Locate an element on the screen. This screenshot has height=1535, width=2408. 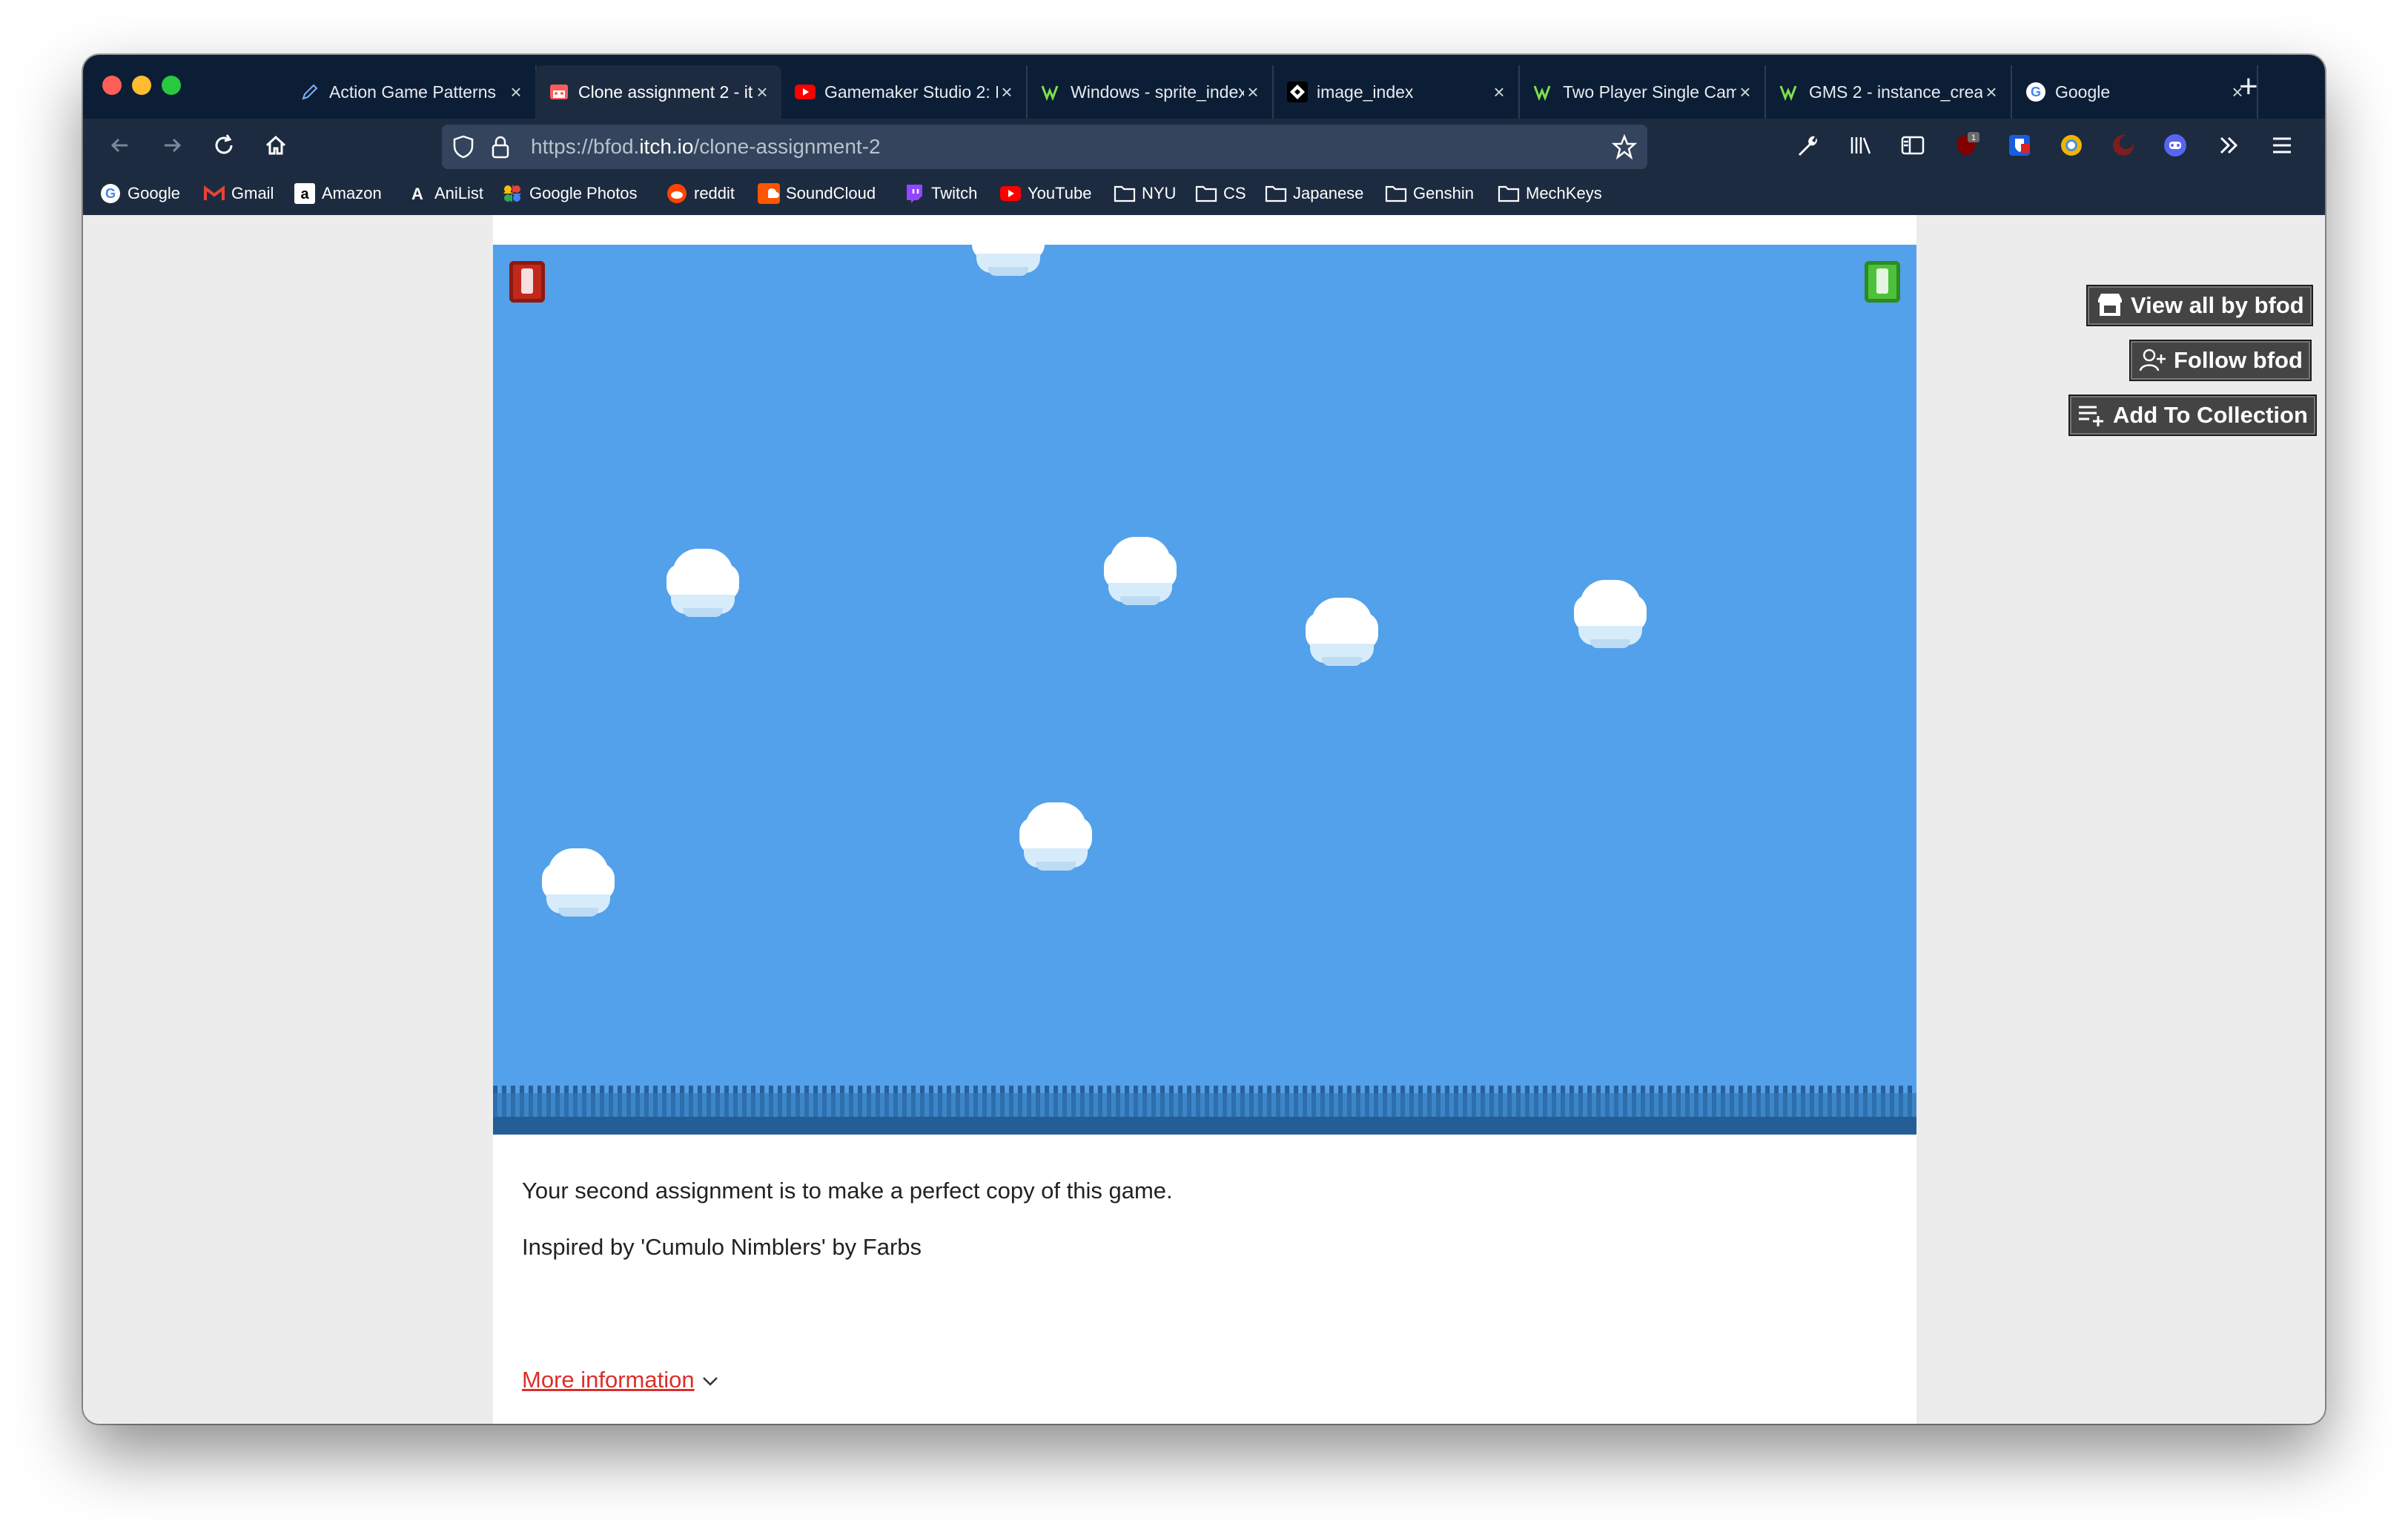
tab-title: Clone assignment 2 - itch.io is located at coordinates (665, 92).